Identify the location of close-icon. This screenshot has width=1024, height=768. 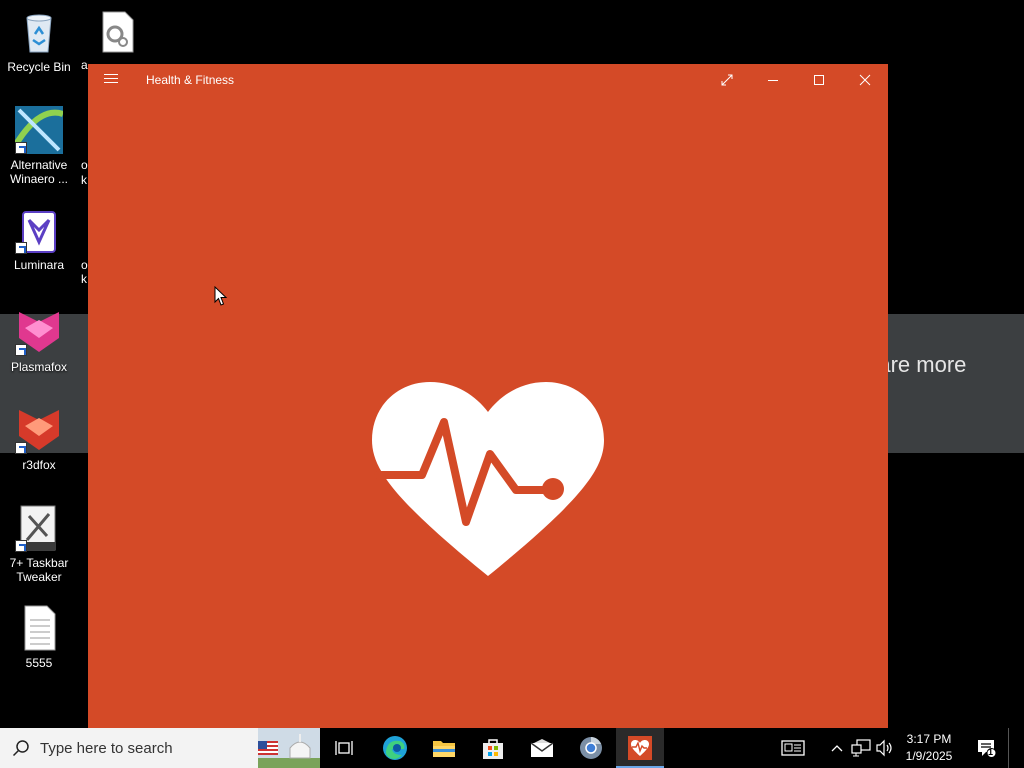
(865, 80).